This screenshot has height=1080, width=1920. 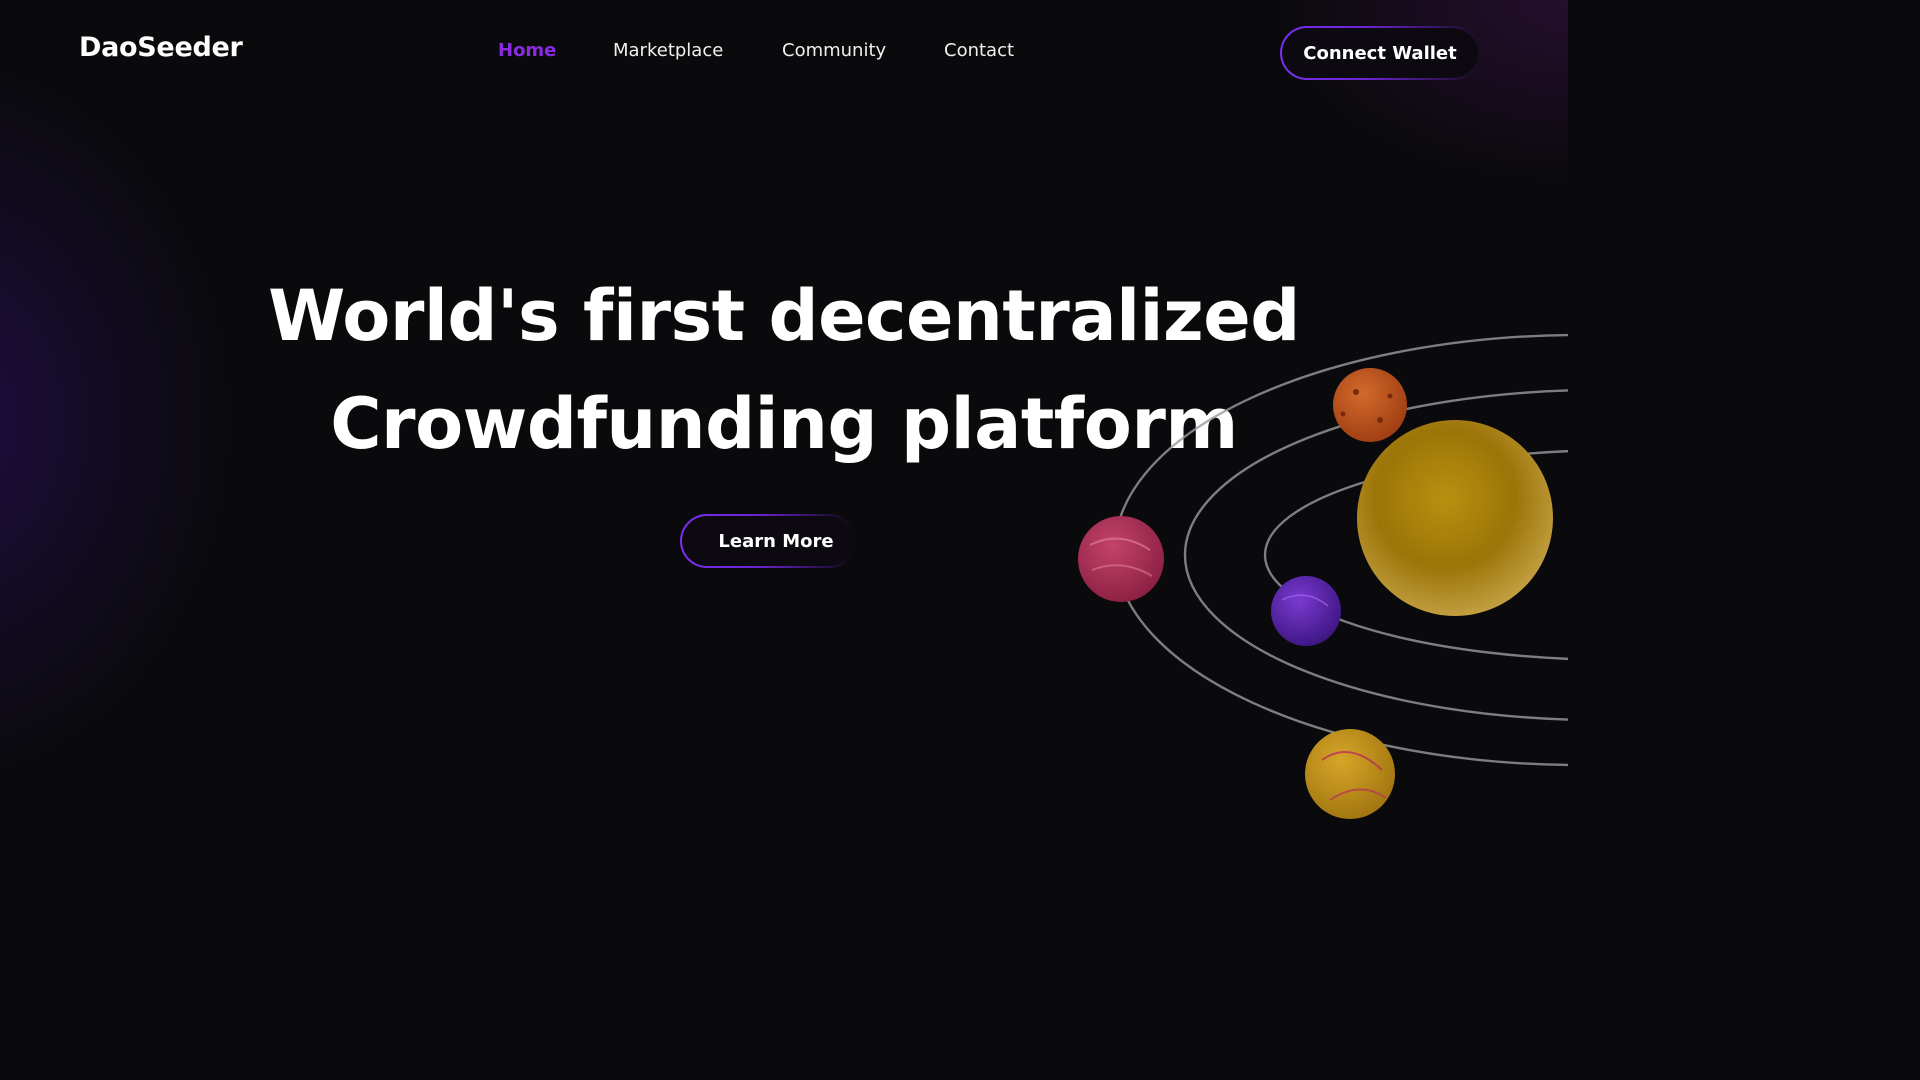 I want to click on solar-system-illustration, so click(x=1323, y=576).